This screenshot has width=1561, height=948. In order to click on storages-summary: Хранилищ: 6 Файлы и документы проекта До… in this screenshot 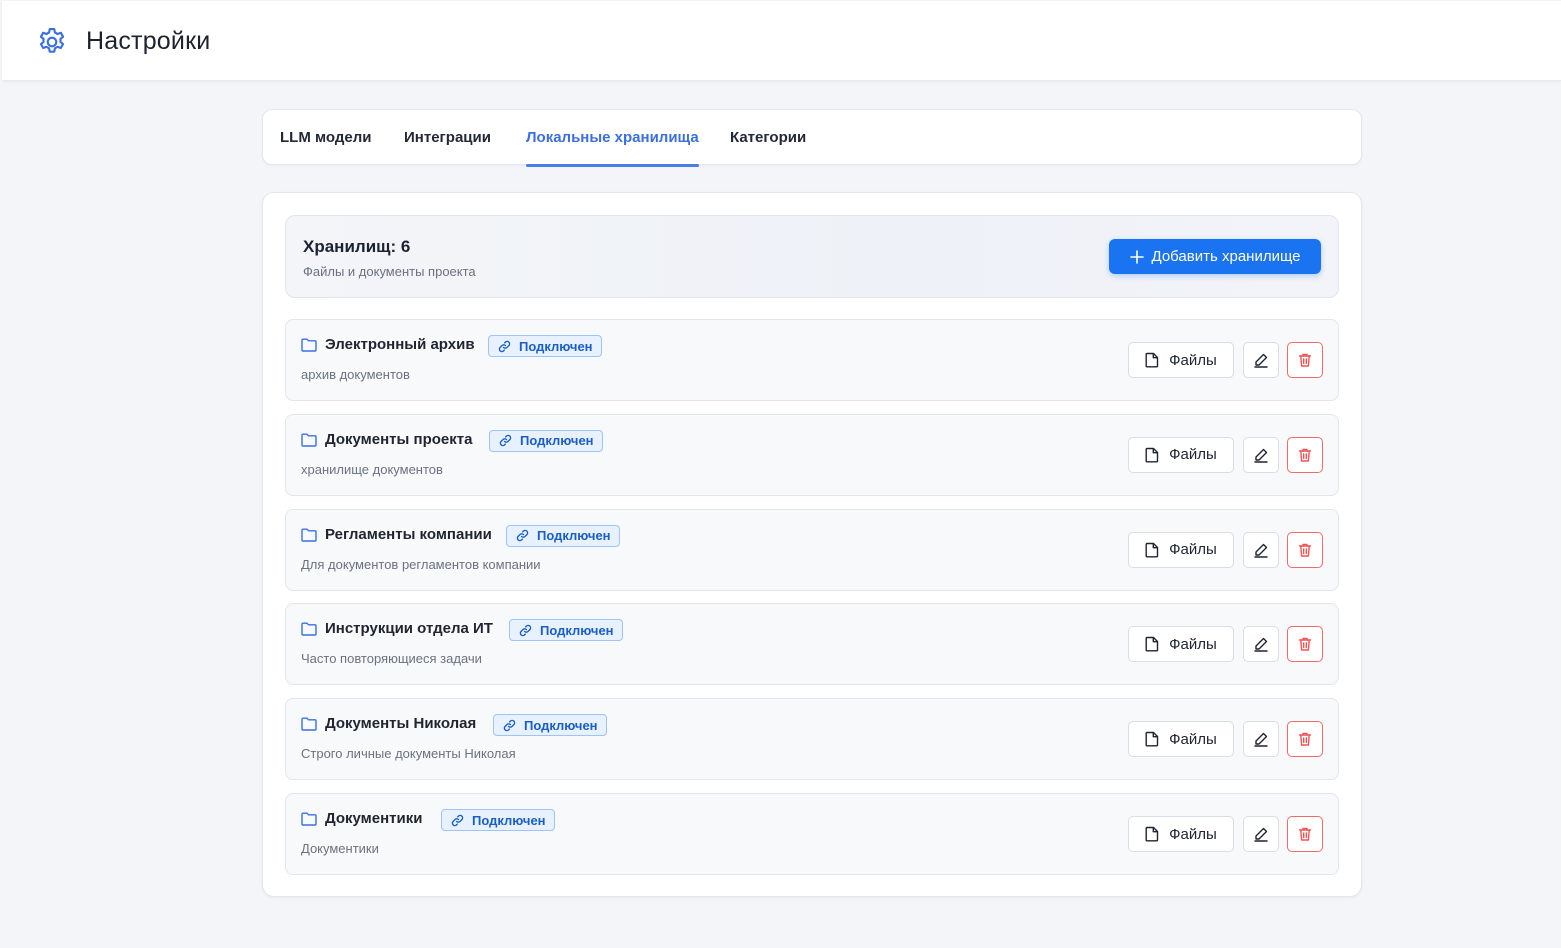, I will do `click(812, 256)`.